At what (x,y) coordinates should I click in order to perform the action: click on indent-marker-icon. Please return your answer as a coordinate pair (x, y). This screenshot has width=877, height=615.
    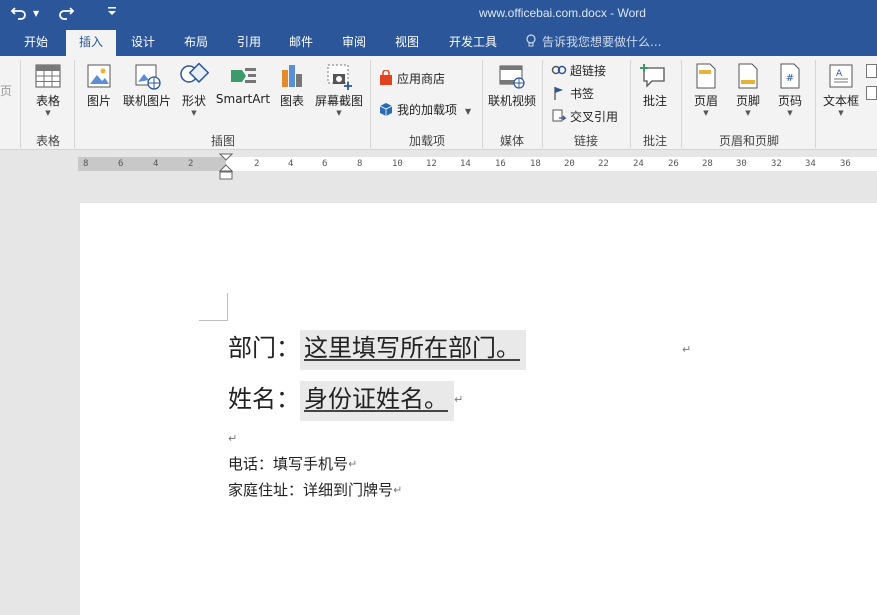
    Looking at the image, I should click on (226, 167).